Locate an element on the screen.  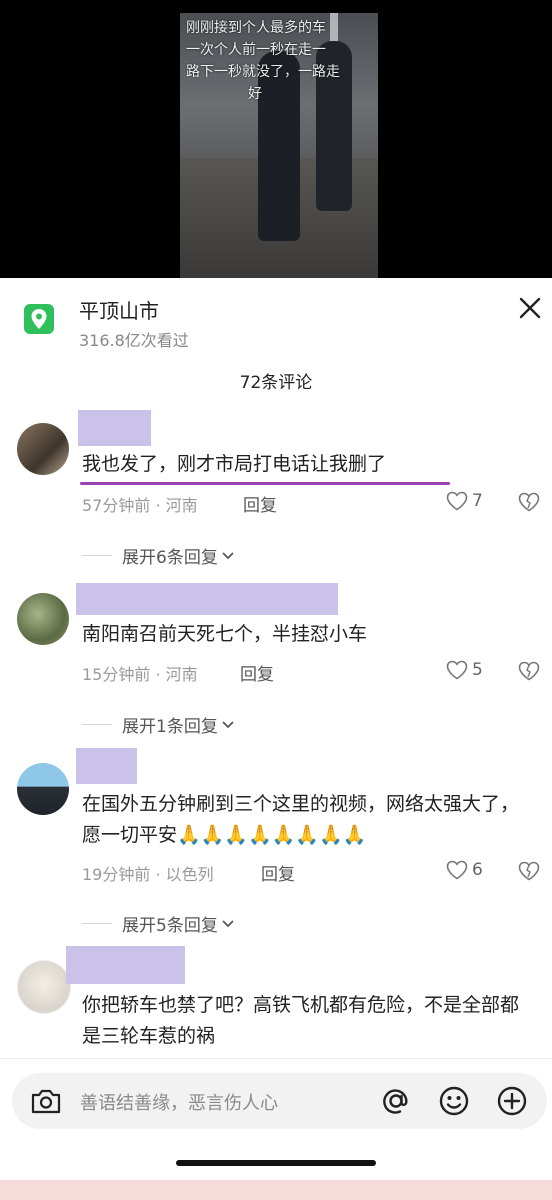
like-count: 7 is located at coordinates (477, 501).